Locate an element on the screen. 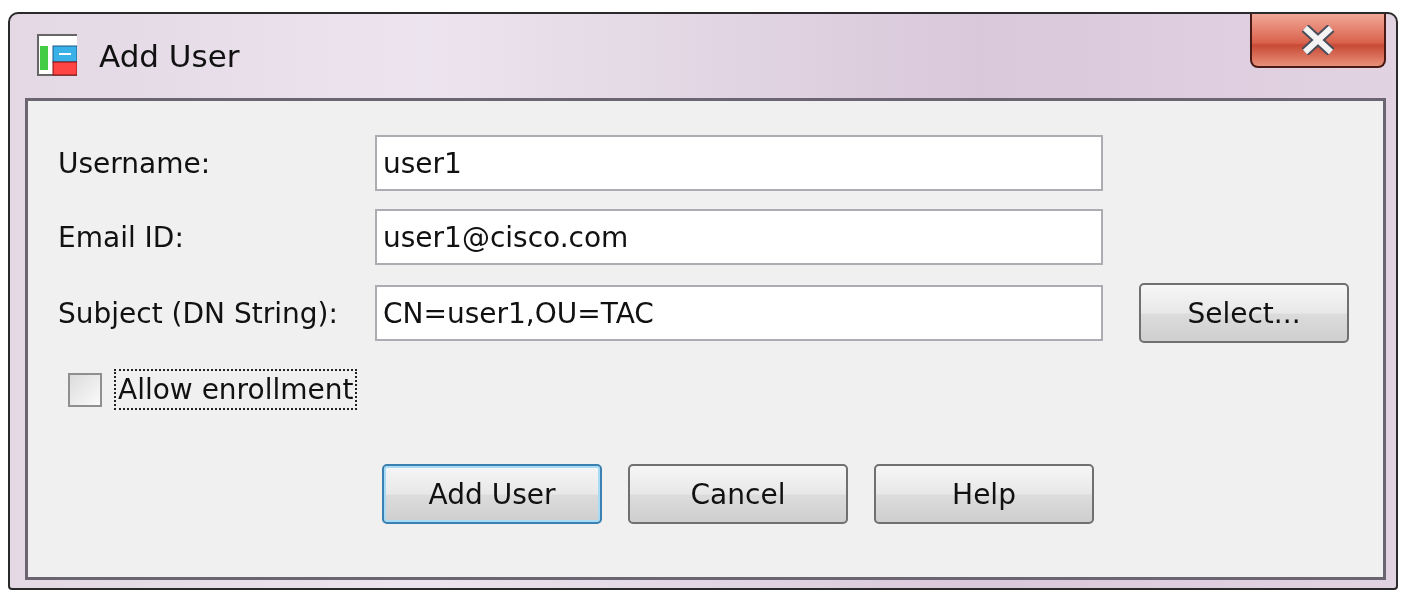 This screenshot has width=1406, height=596. close-button is located at coordinates (1318, 41).